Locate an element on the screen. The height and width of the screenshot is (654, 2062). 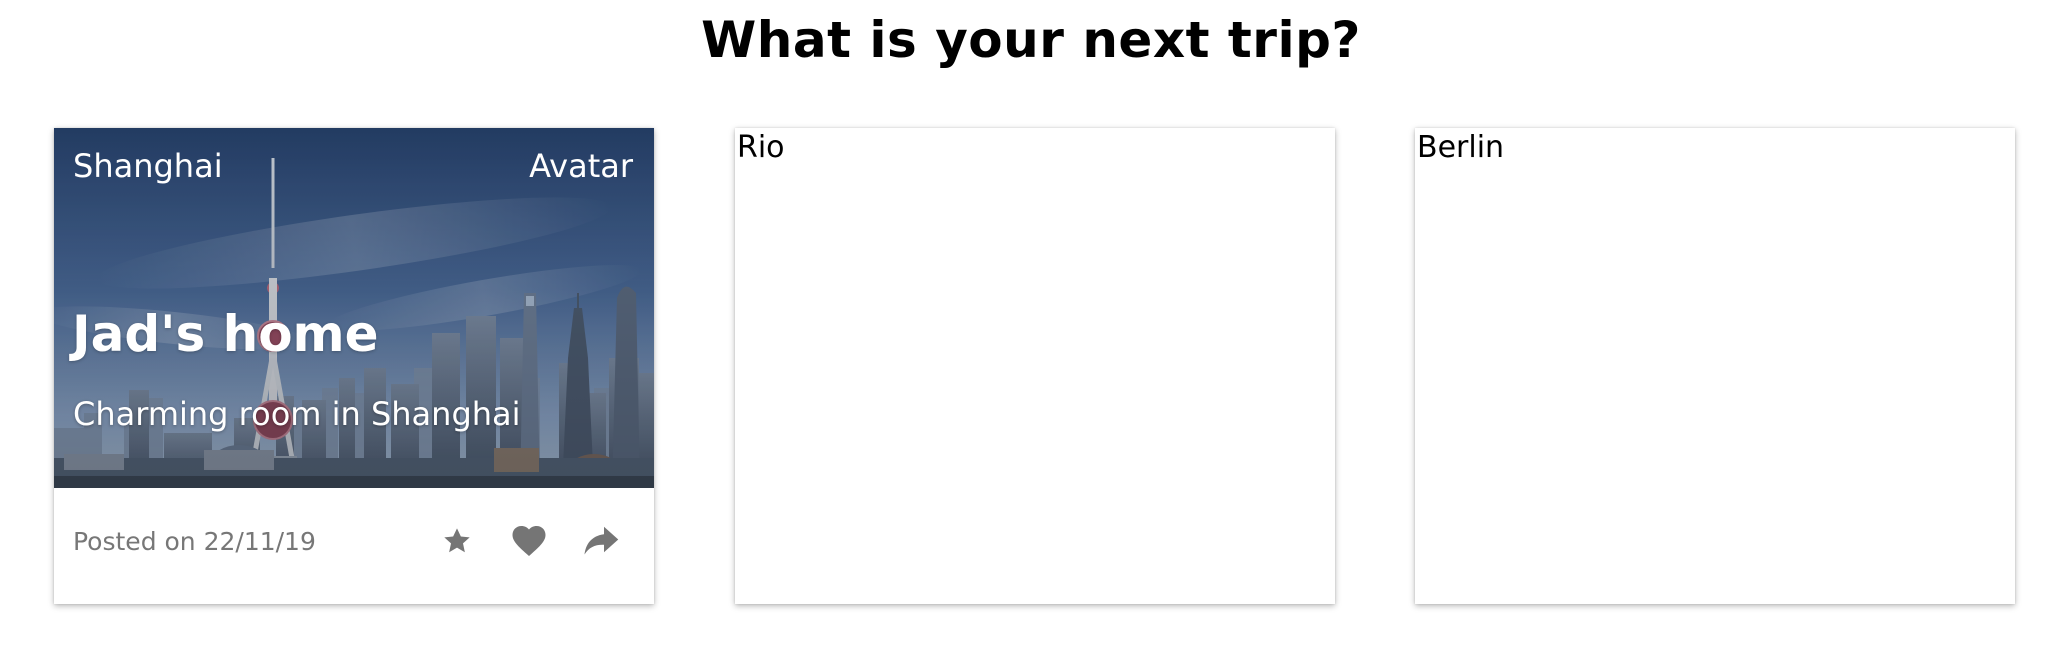
page-title: What is your next trip? is located at coordinates (1031, 40).